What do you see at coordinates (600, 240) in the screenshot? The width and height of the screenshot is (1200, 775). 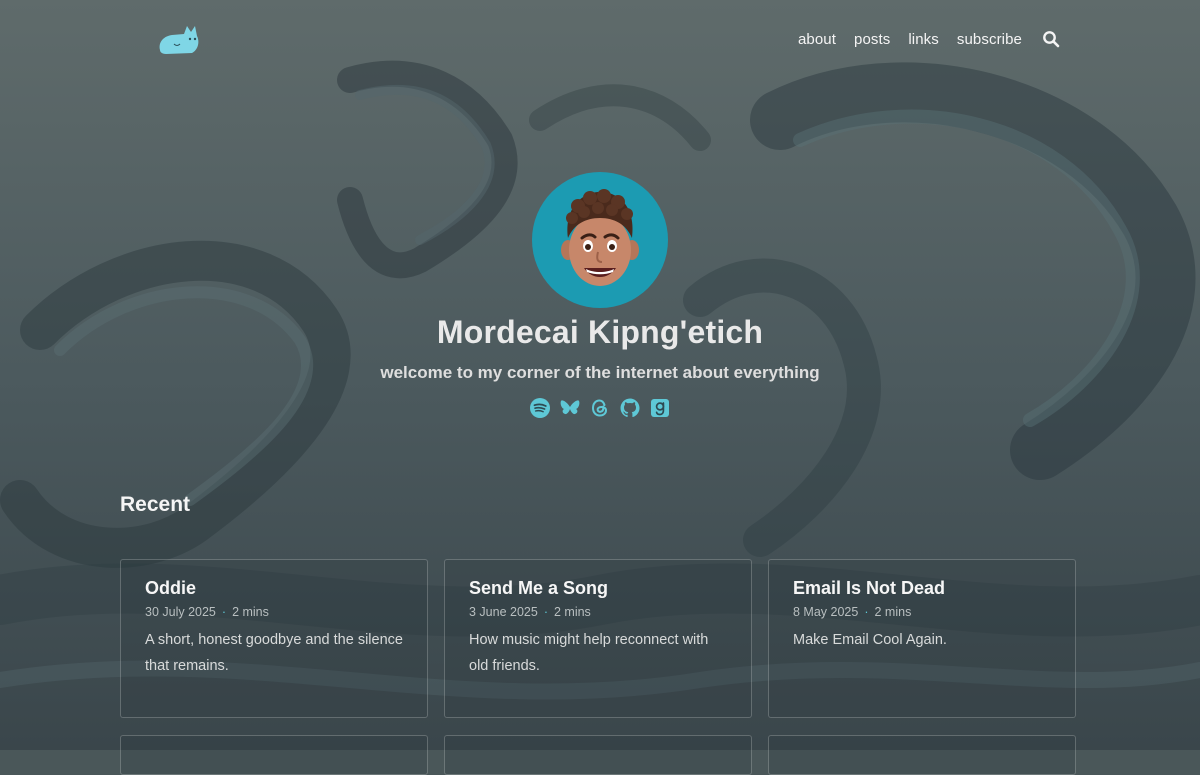 I see `avatar` at bounding box center [600, 240].